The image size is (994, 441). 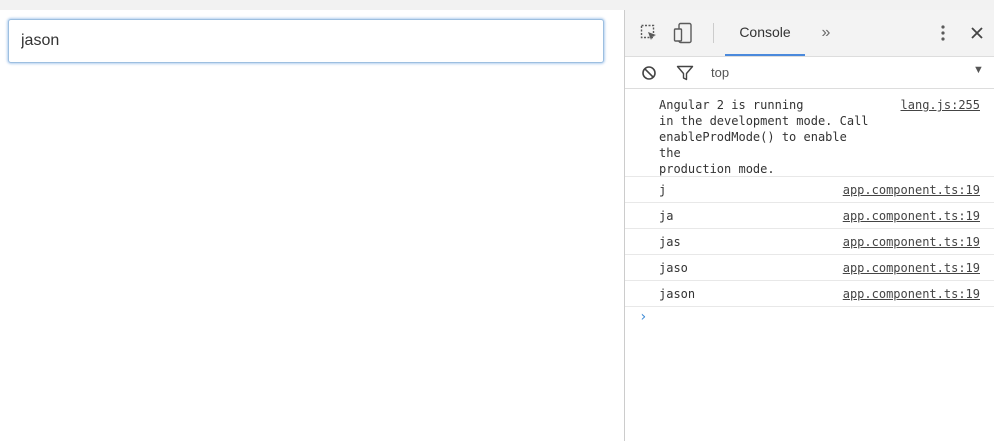 What do you see at coordinates (677, 294) in the screenshot?
I see `console-message-text: jason` at bounding box center [677, 294].